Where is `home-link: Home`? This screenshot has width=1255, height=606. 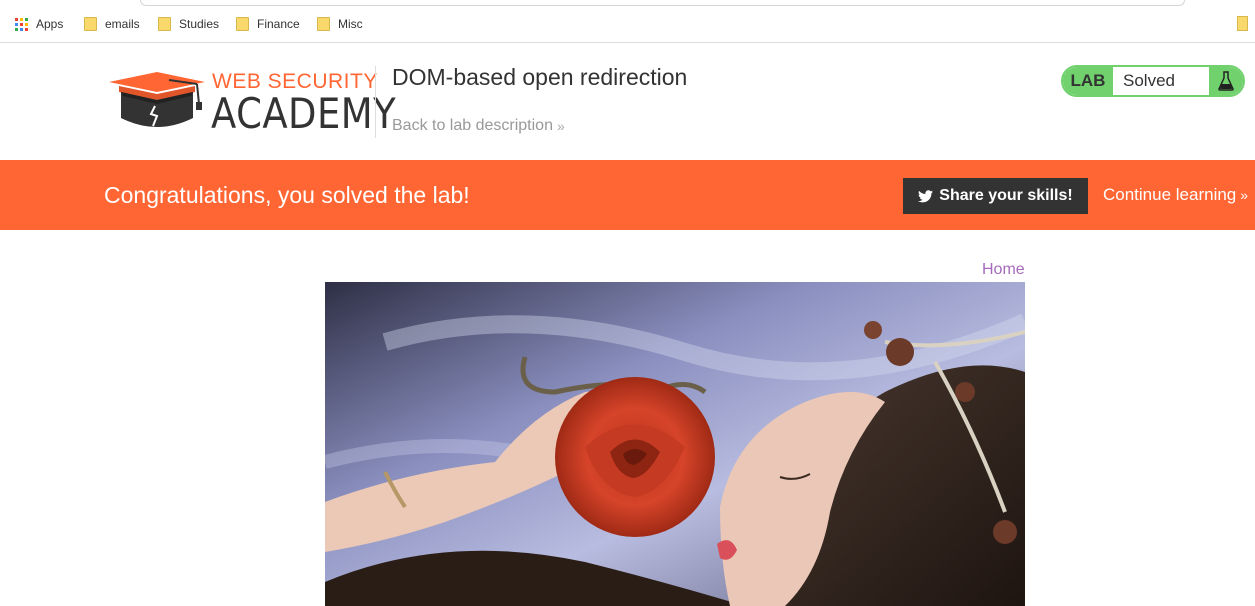 home-link: Home is located at coordinates (1003, 270).